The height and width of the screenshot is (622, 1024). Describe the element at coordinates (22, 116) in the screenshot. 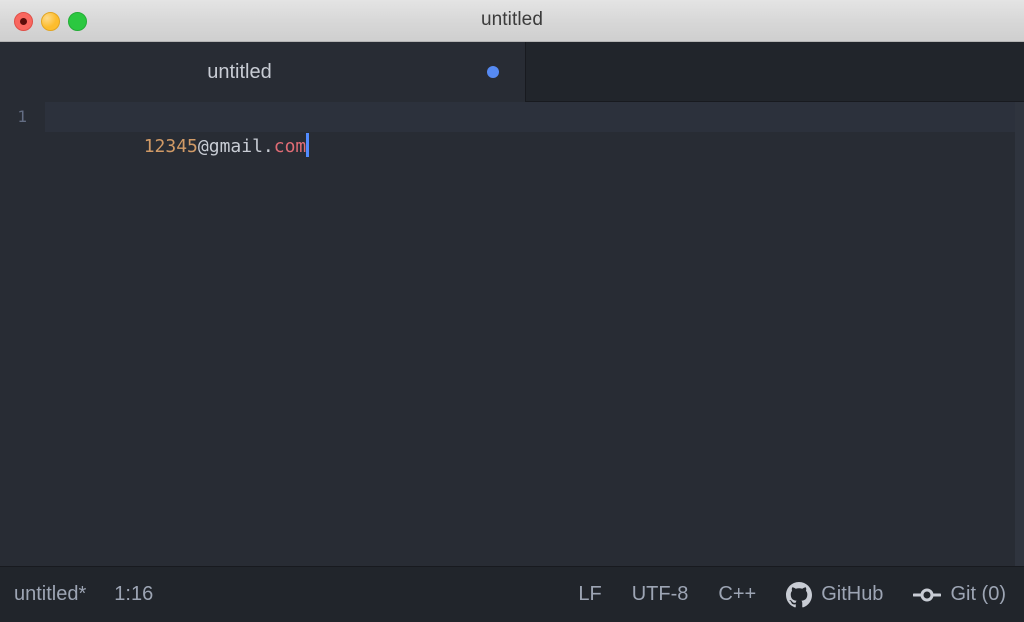

I see `line-number-1: 1` at that location.